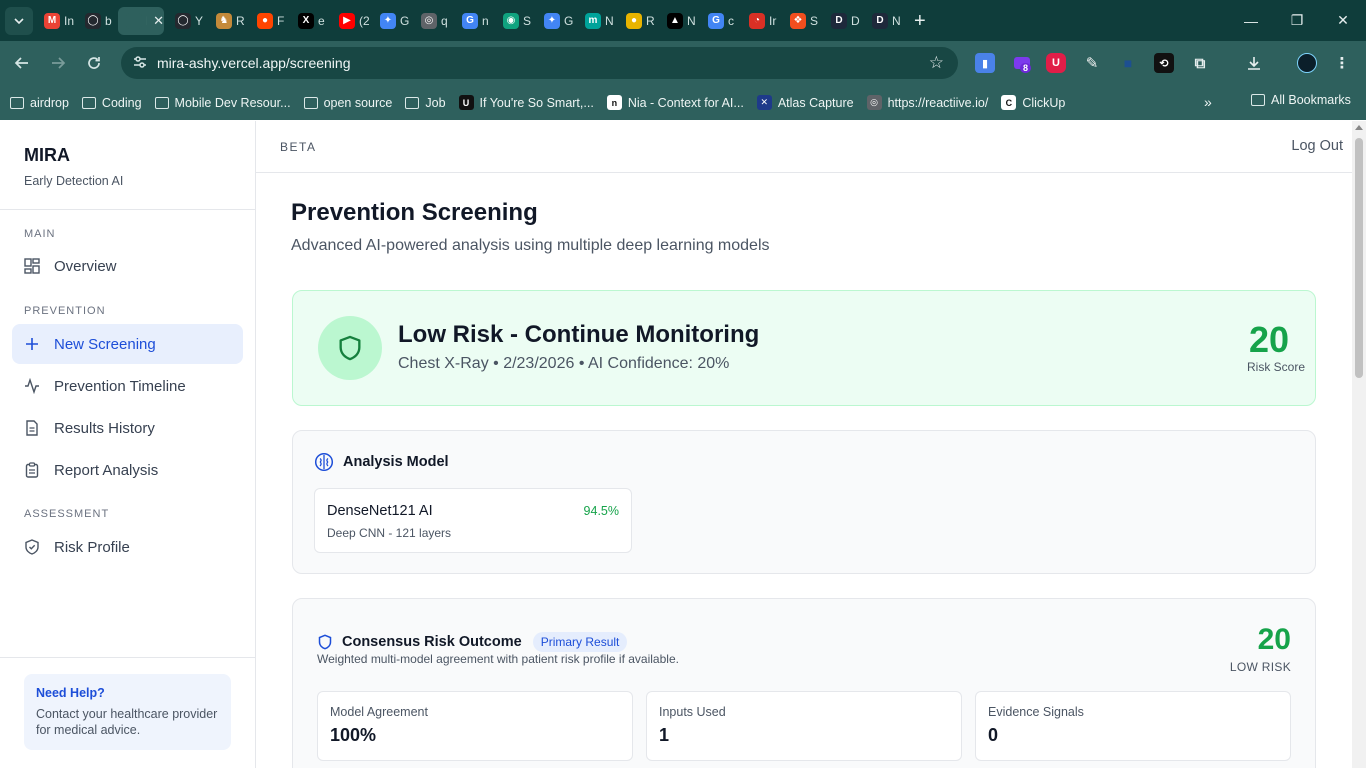 This screenshot has width=1366, height=768. I want to click on bookmark-item: Coding, so click(111, 103).